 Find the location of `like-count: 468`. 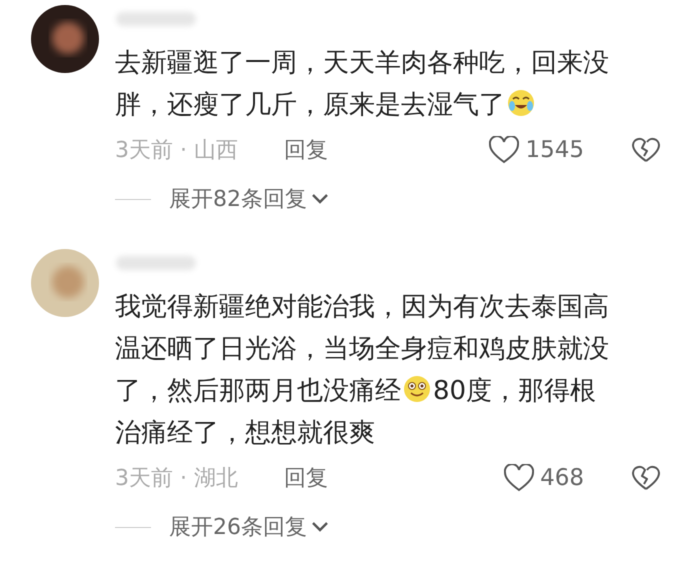

like-count: 468 is located at coordinates (562, 478).